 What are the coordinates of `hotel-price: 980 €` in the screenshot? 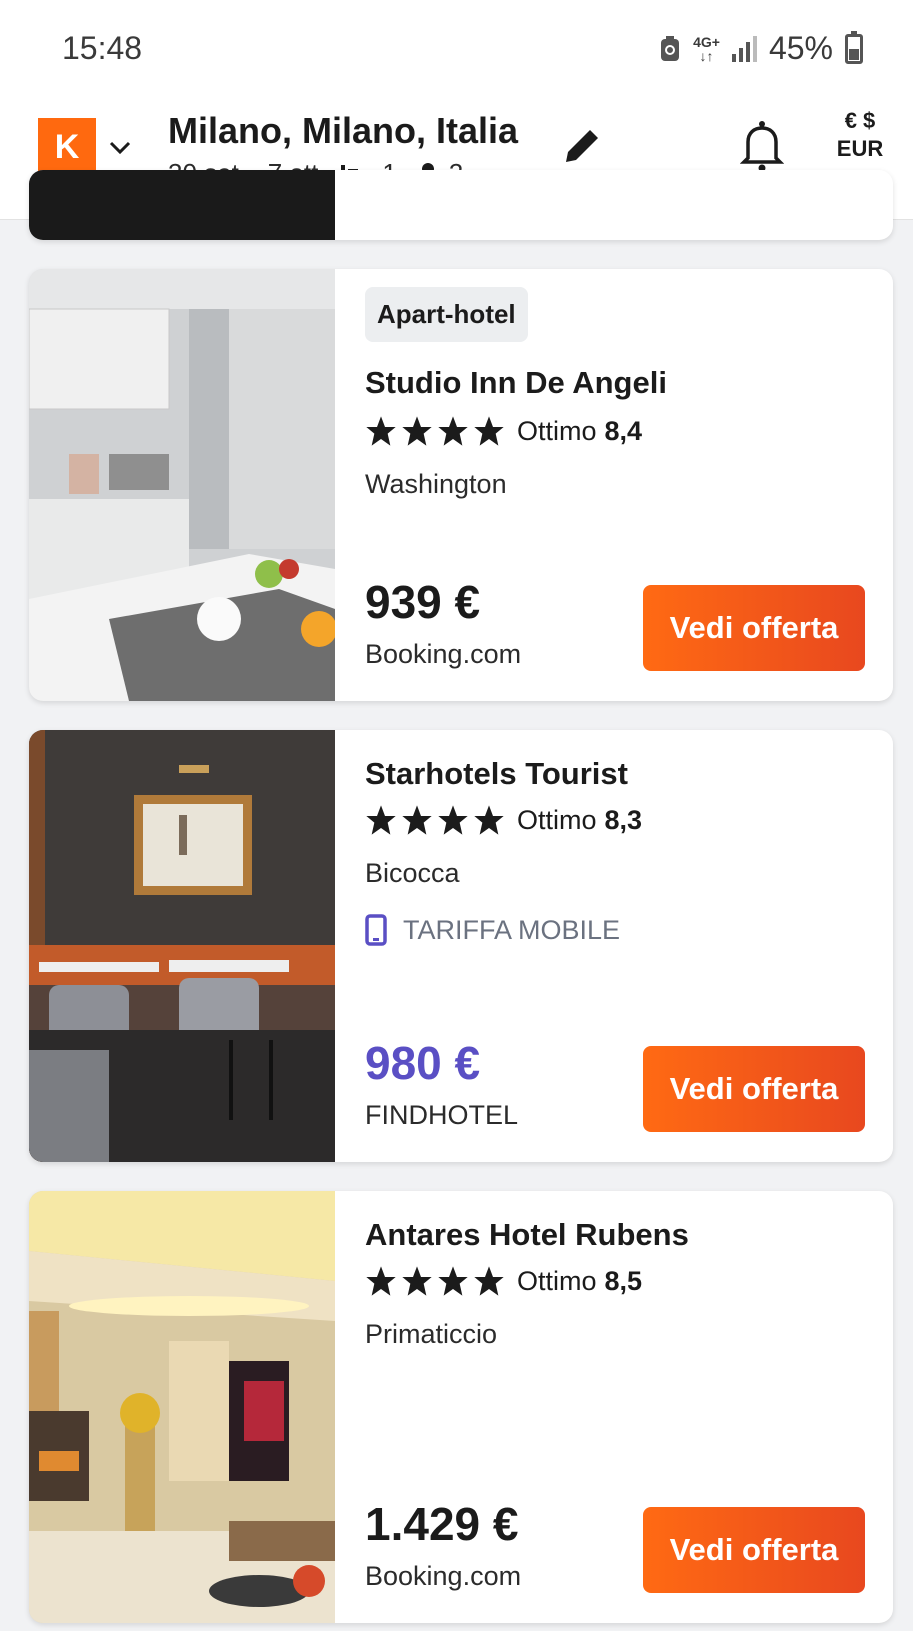 It's located at (423, 1063).